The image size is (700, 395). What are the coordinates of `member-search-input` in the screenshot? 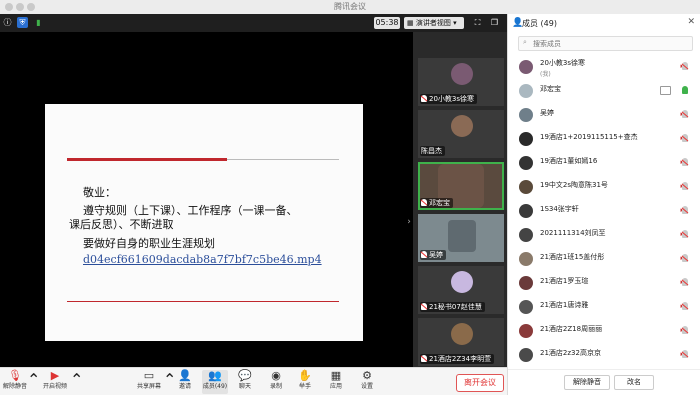 It's located at (608, 43).